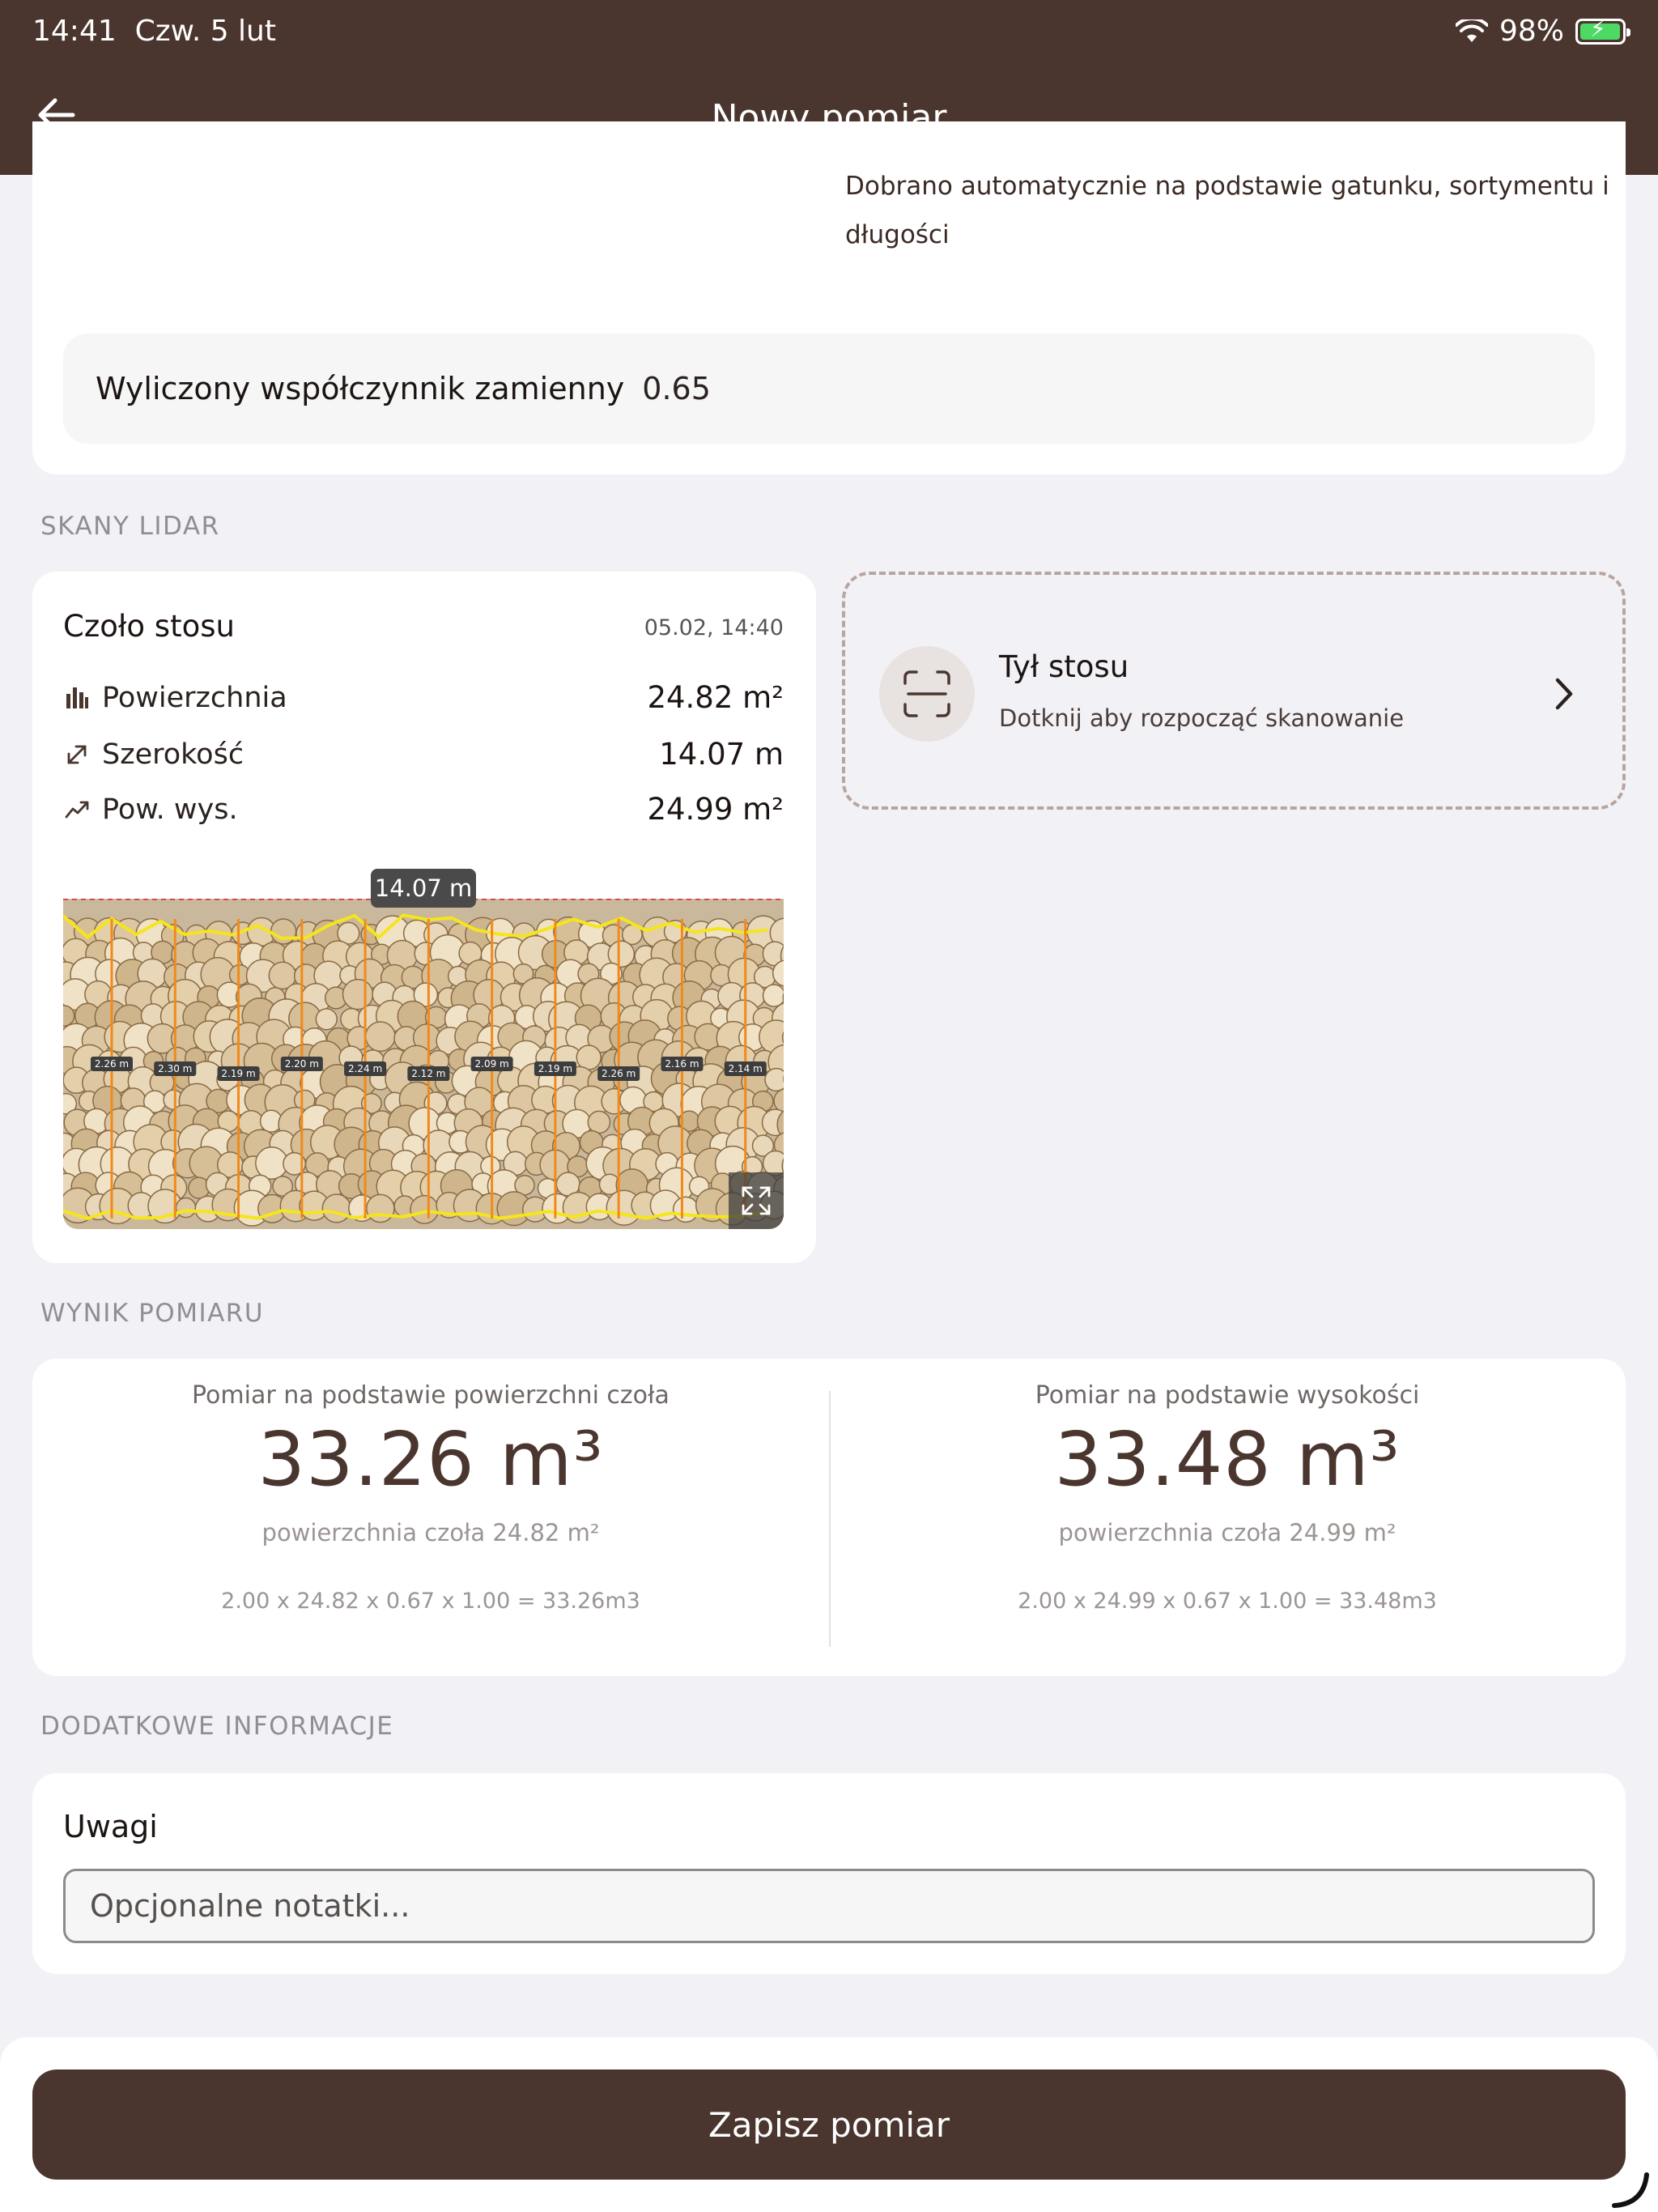 This screenshot has height=2212, width=1658. Describe the element at coordinates (431, 1396) in the screenshot. I see `result-caption: Pomiar na podstawie powierzchni czoła` at that location.